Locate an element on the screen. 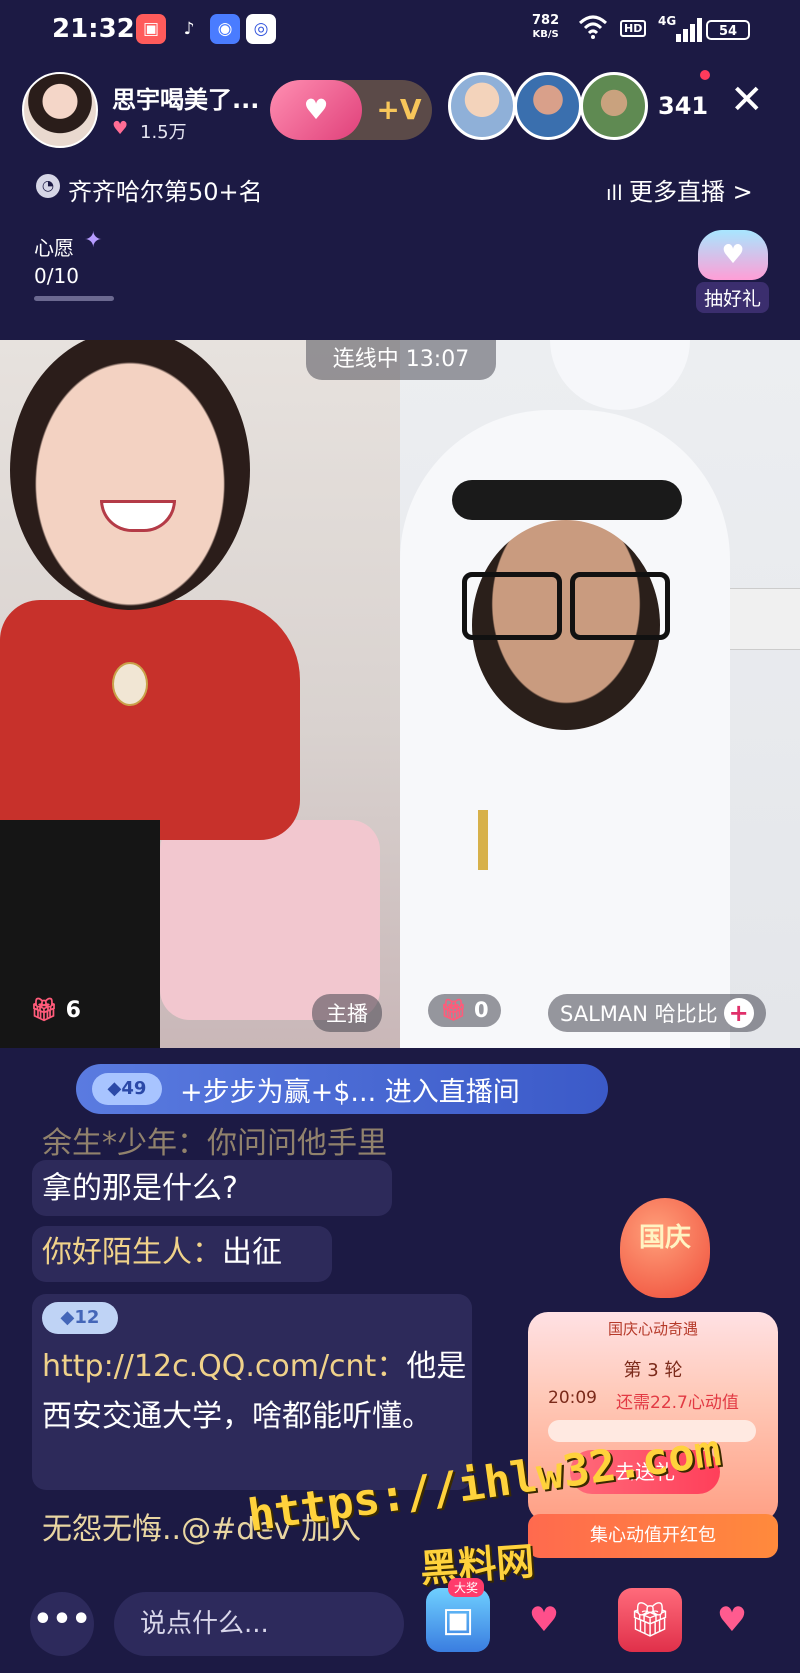  chat-text: 出征 is located at coordinates (252, 1252).